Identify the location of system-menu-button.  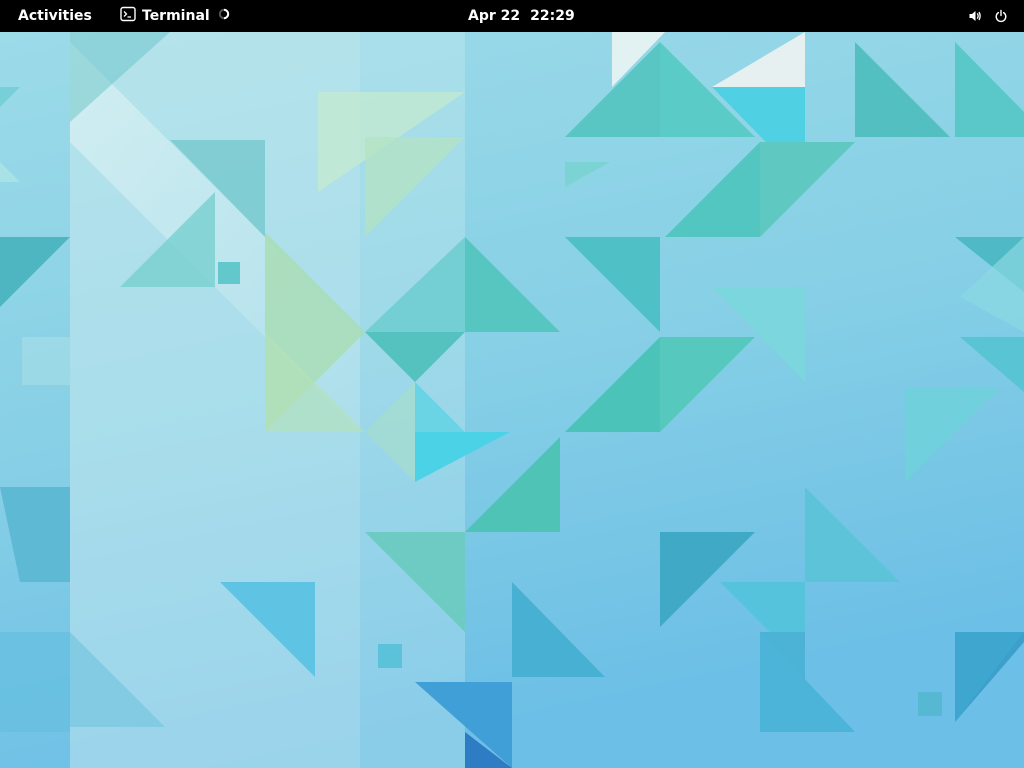
(982, 16).